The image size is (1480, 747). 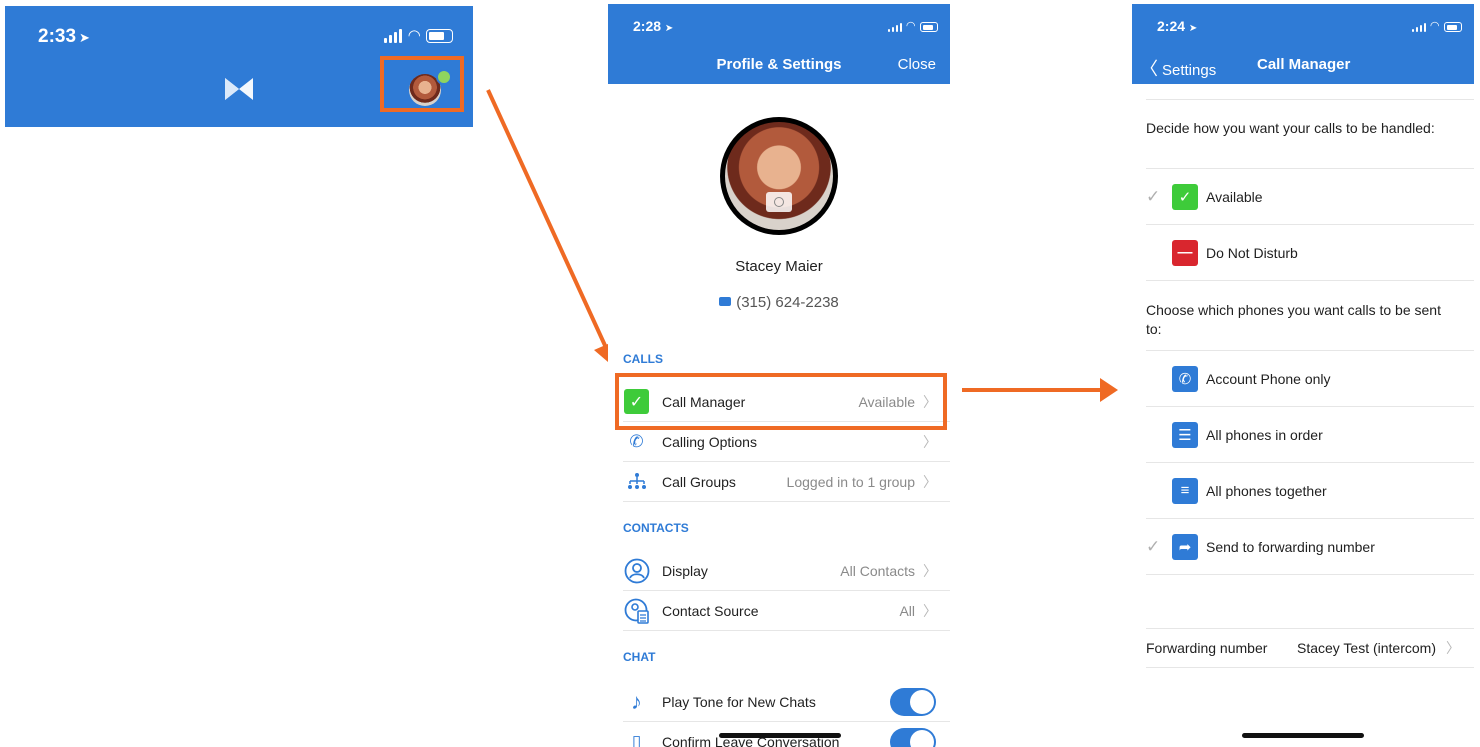 I want to click on forwarding-value: Stacey Test (intercom), so click(x=1366, y=648).